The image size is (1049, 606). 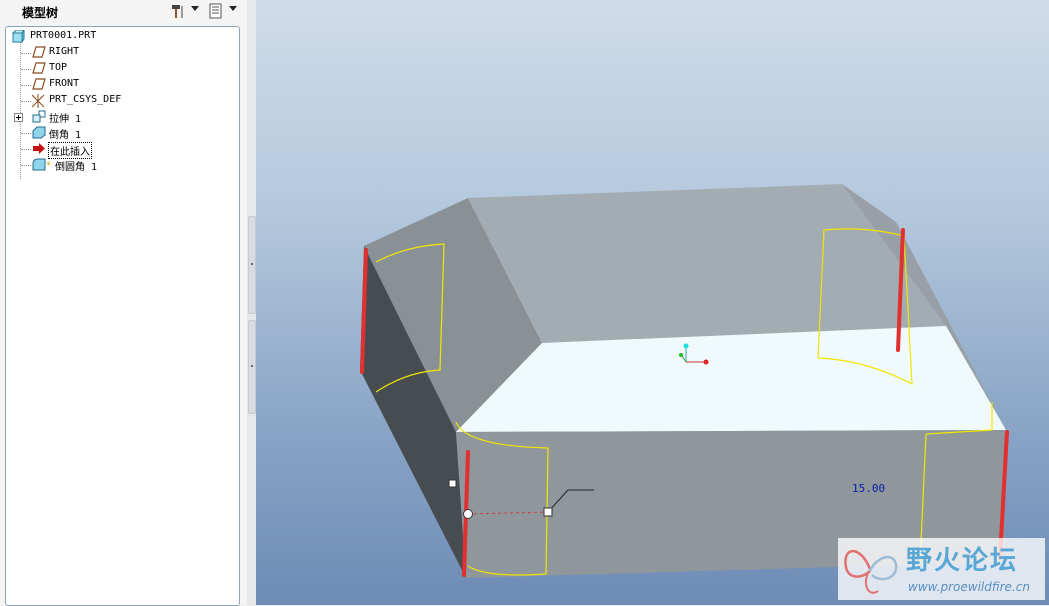 I want to click on tree-item-chamfer: 倒角 1, so click(x=121, y=133).